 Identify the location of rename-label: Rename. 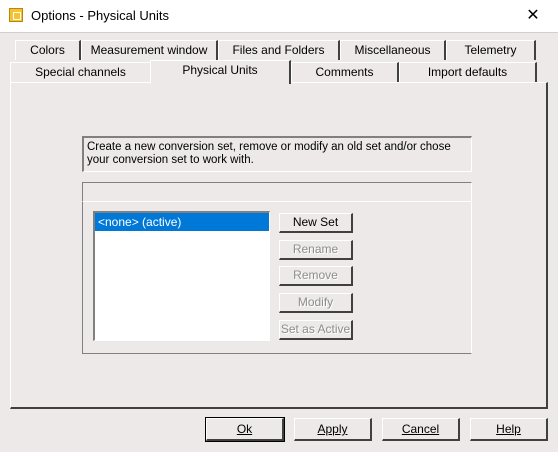
(315, 249).